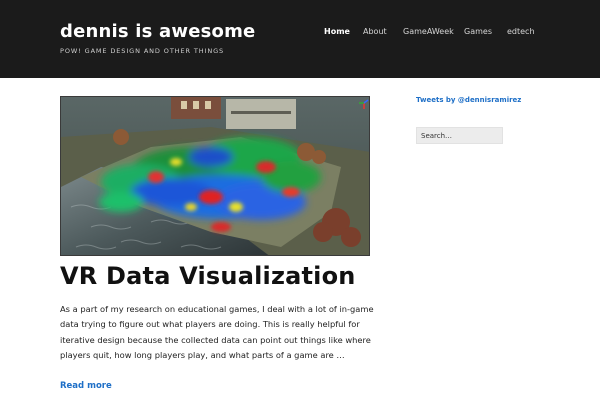 This screenshot has width=600, height=400. Describe the element at coordinates (459, 135) in the screenshot. I see `search-input` at that location.